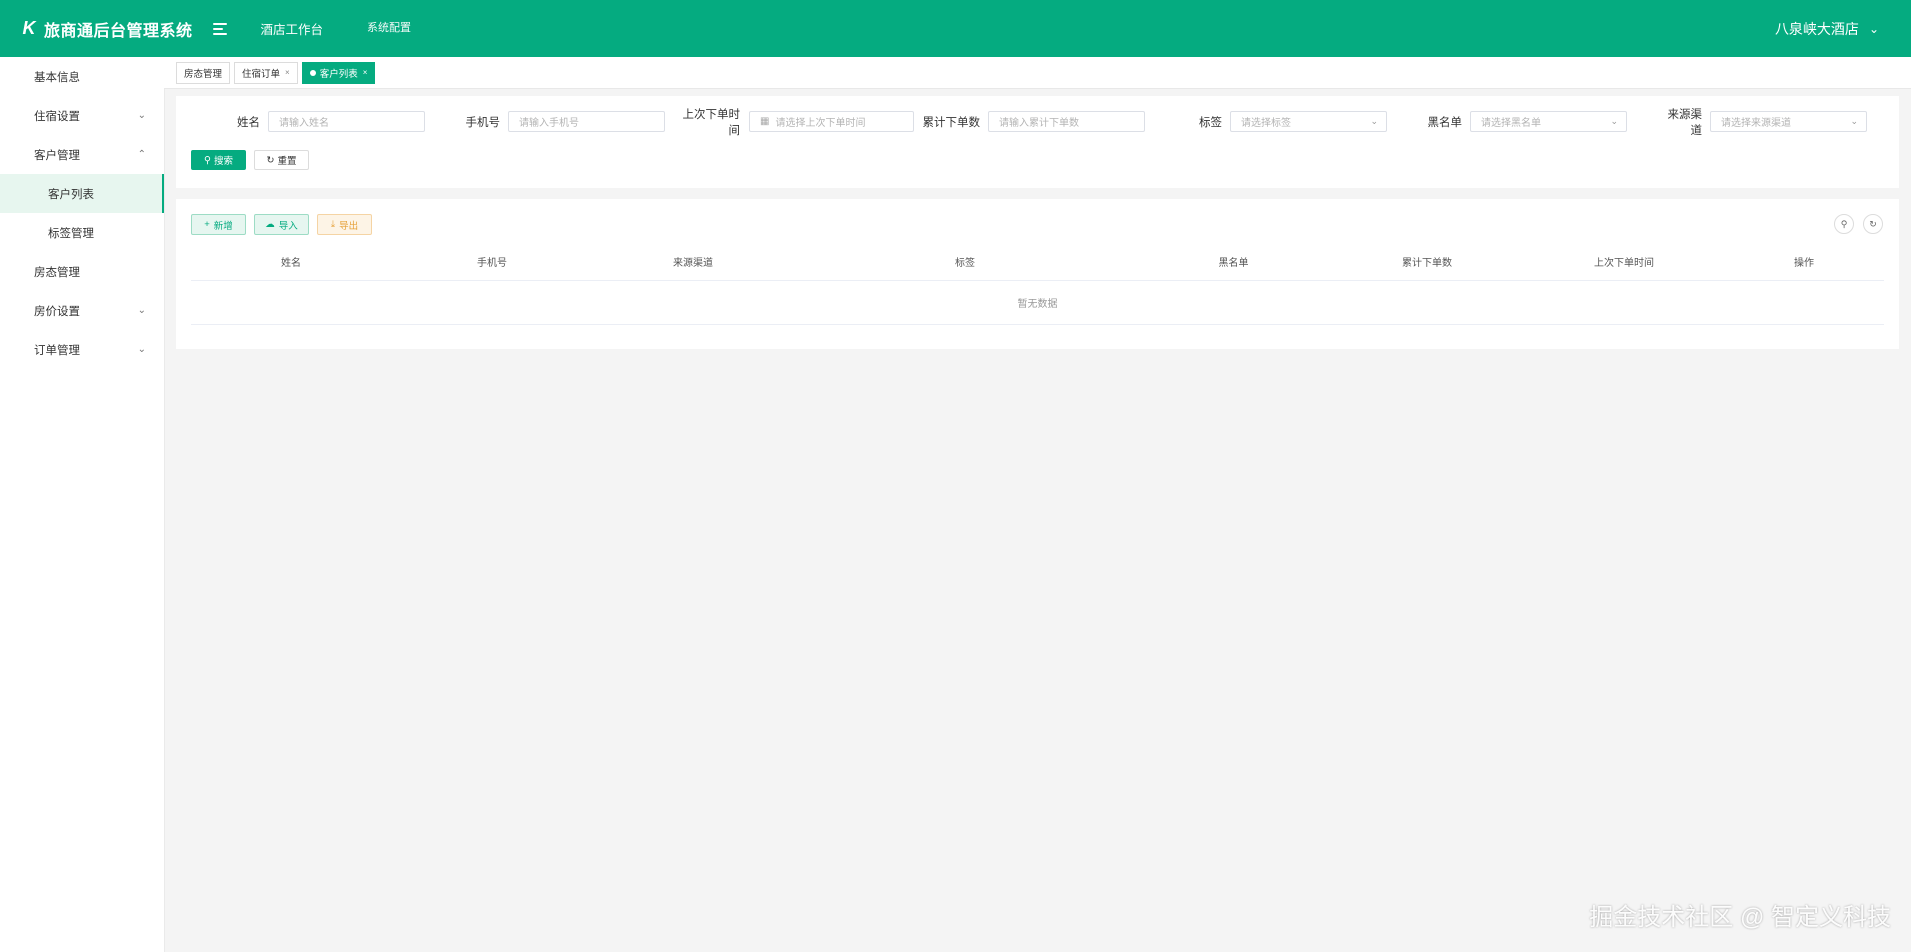  Describe the element at coordinates (765, 121) in the screenshot. I see `calendar-icon: ▦` at that location.